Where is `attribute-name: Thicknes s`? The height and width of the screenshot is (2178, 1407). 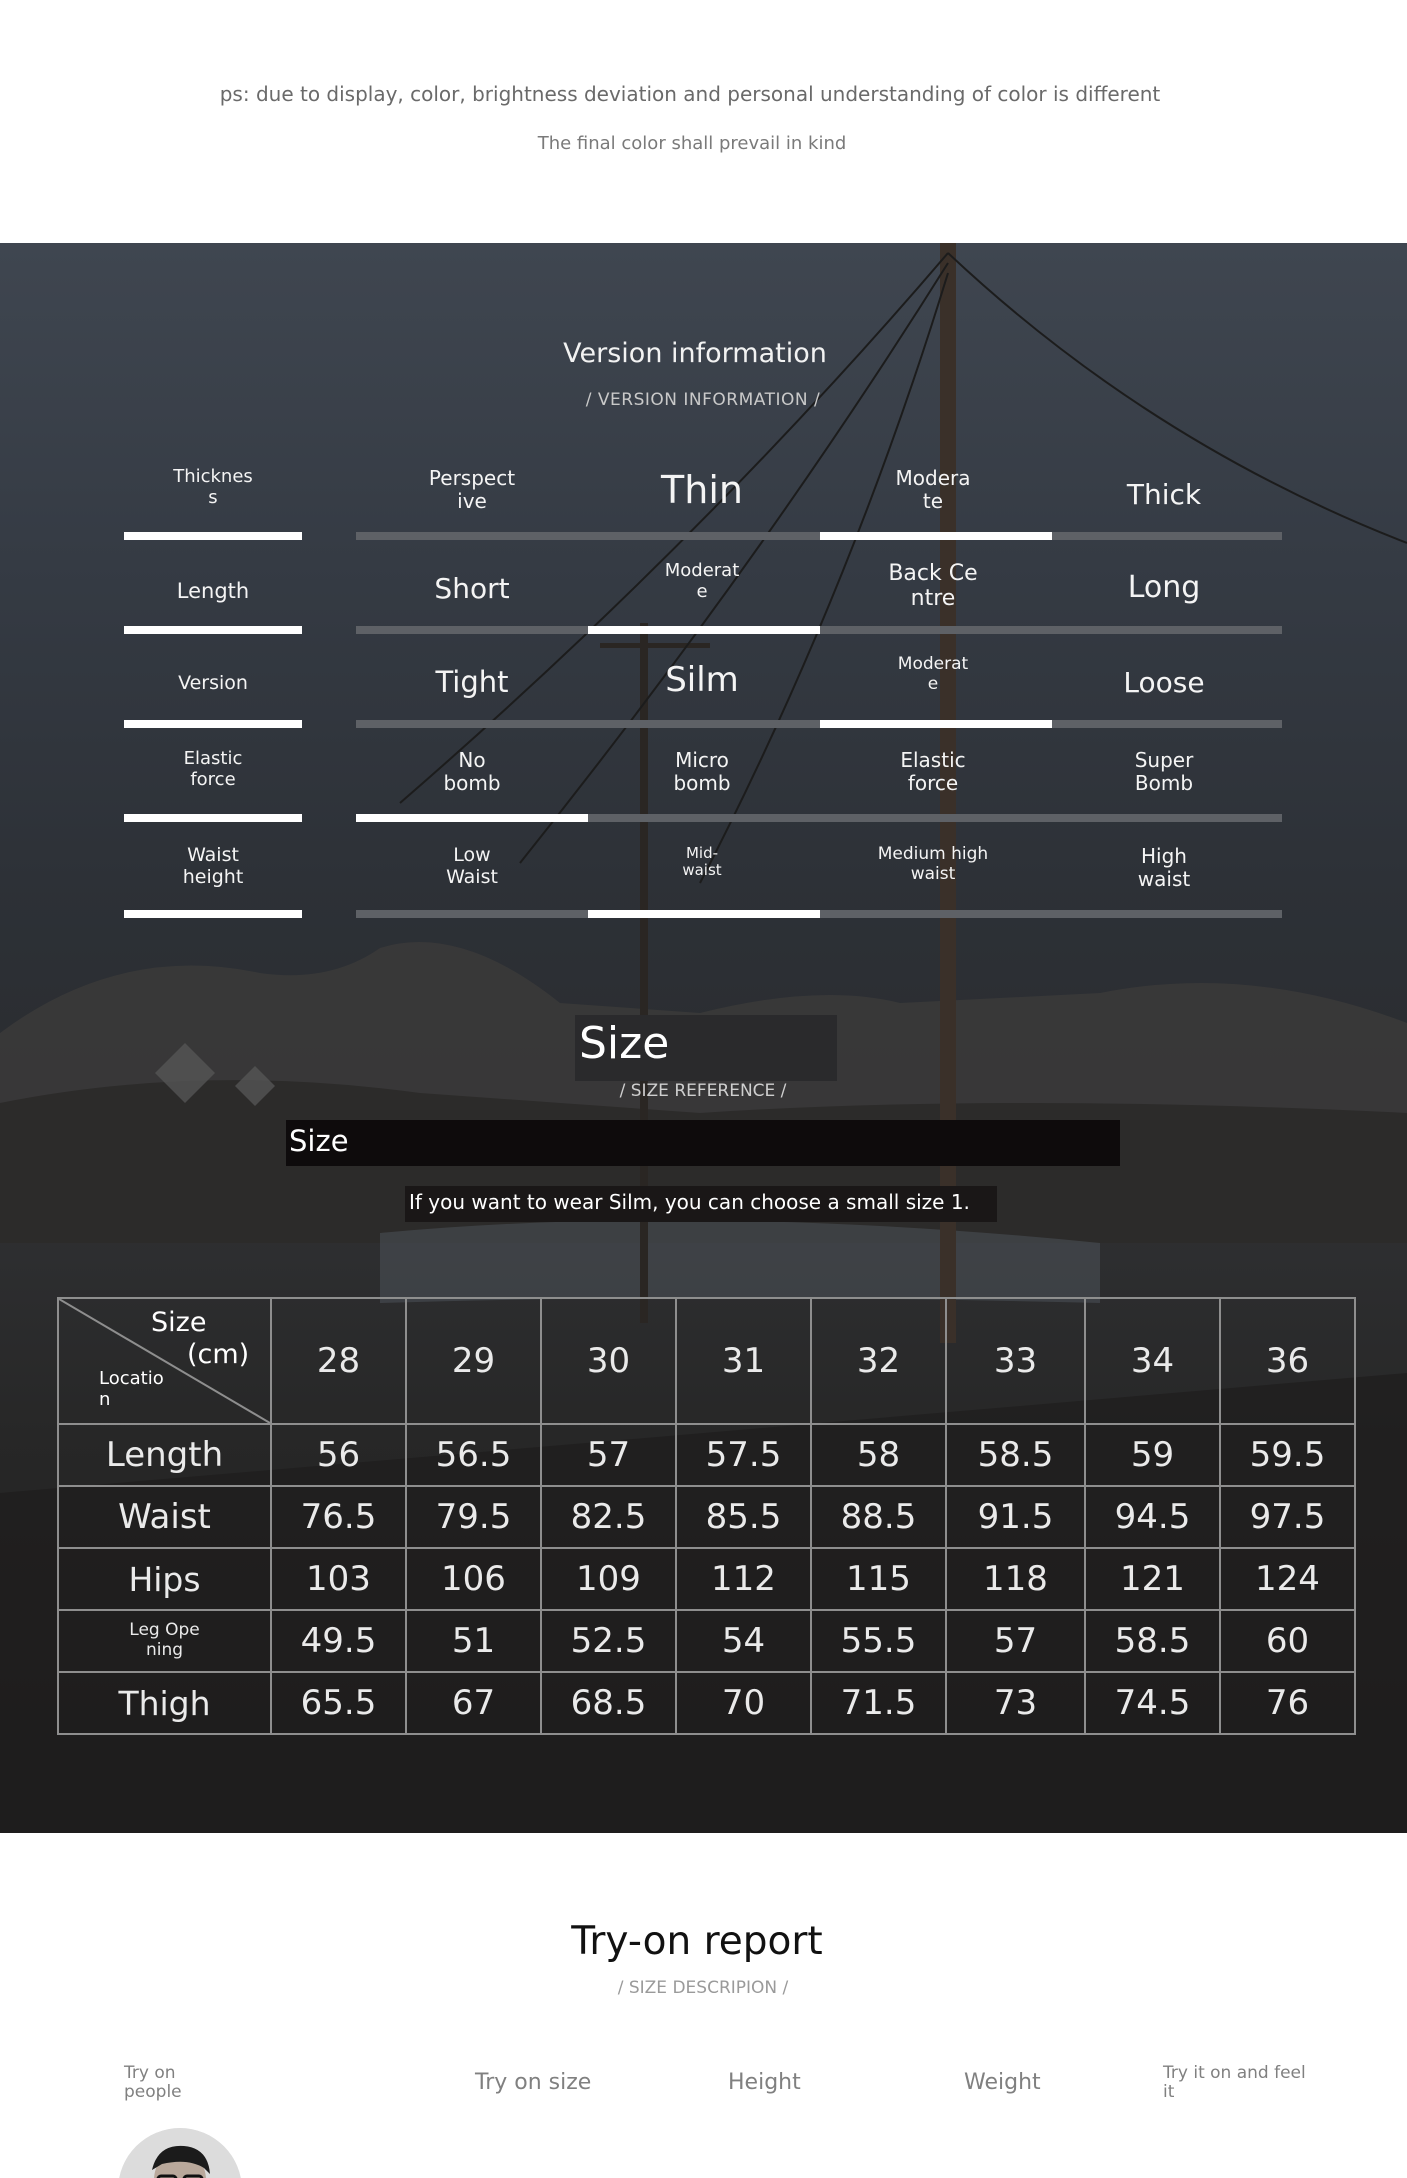
attribute-name: Thicknes s is located at coordinates (213, 487).